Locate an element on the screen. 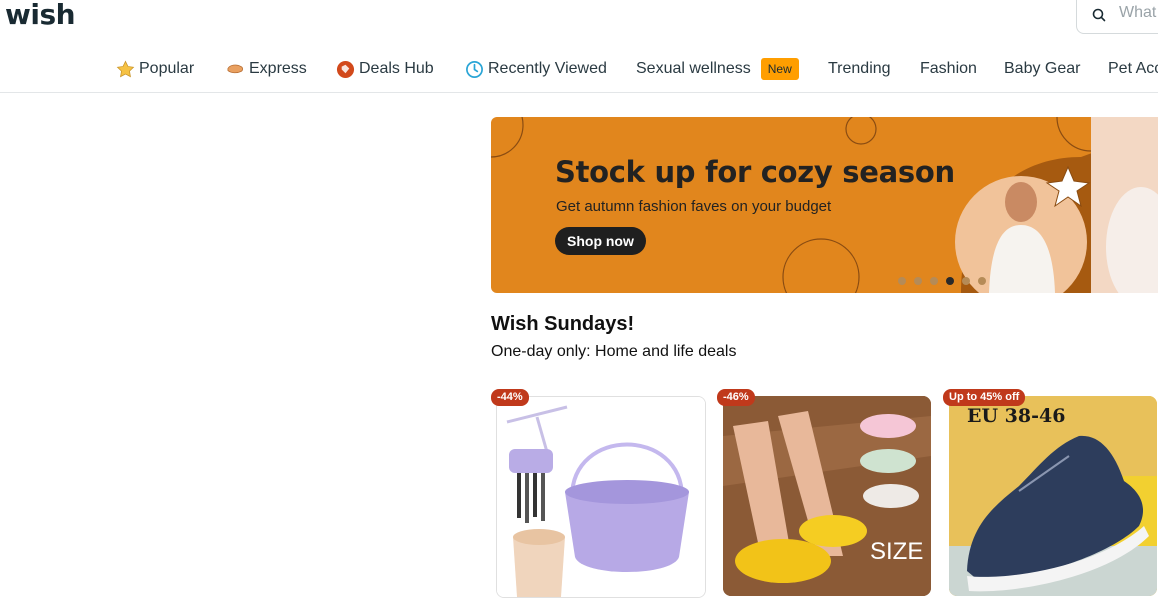 The image size is (1158, 598). clock-icon is located at coordinates (474, 69).